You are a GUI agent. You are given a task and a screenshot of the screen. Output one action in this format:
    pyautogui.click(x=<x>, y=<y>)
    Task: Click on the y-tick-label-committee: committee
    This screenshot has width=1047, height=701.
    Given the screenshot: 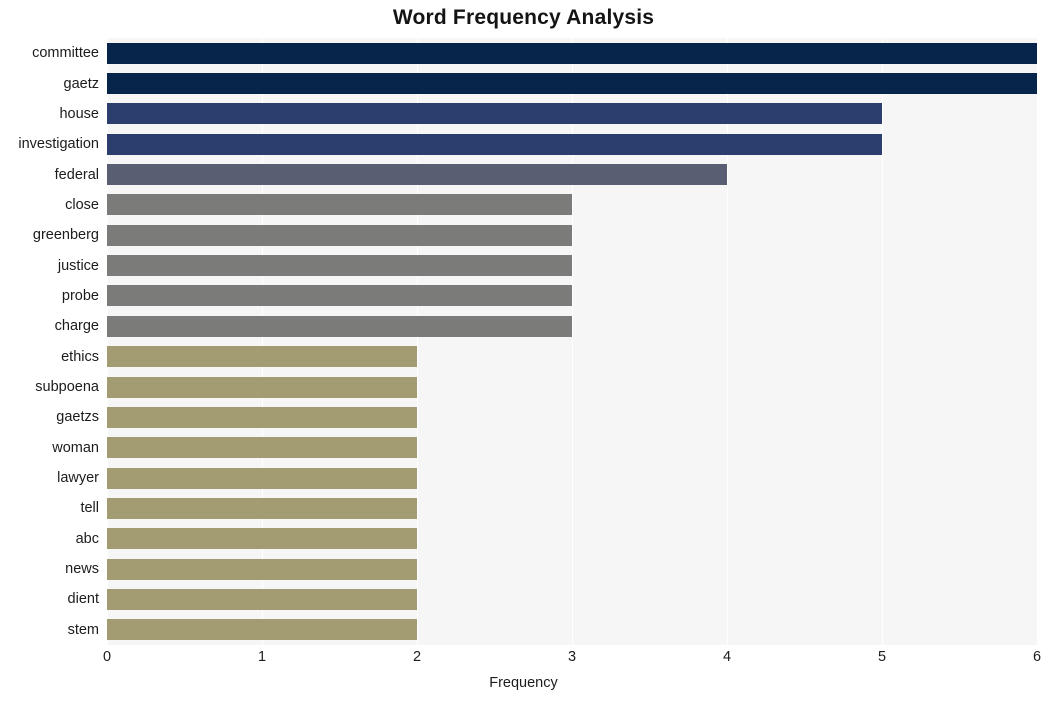 What is the action you would take?
    pyautogui.click(x=65, y=53)
    